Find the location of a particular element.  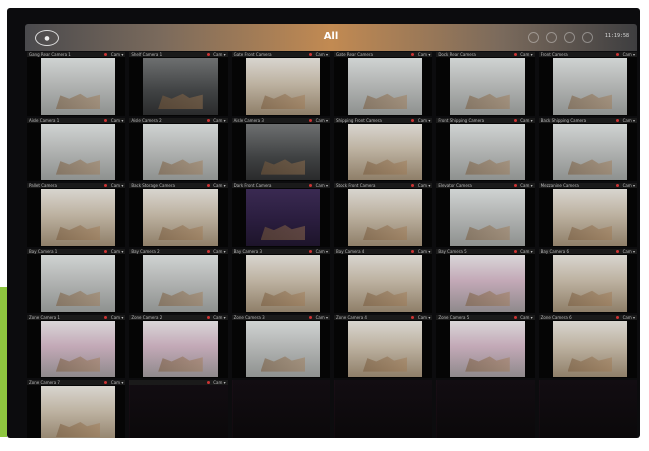

camera-tile: Zone Camera 3 Cam ▾ is located at coordinates (280, 346).